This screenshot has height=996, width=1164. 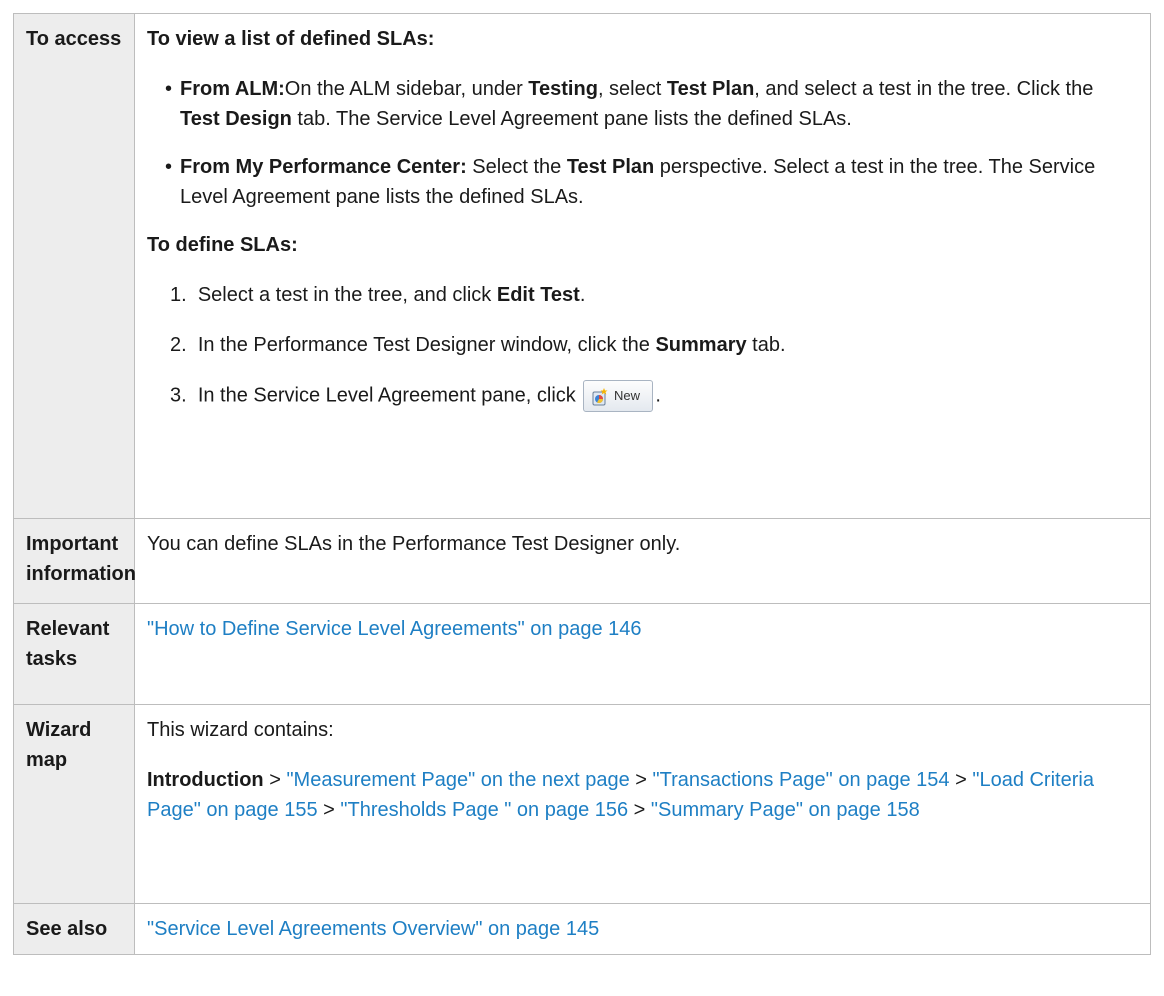 What do you see at coordinates (74, 654) in the screenshot?
I see `row-label-relevant-tasks: Relevant tasks` at bounding box center [74, 654].